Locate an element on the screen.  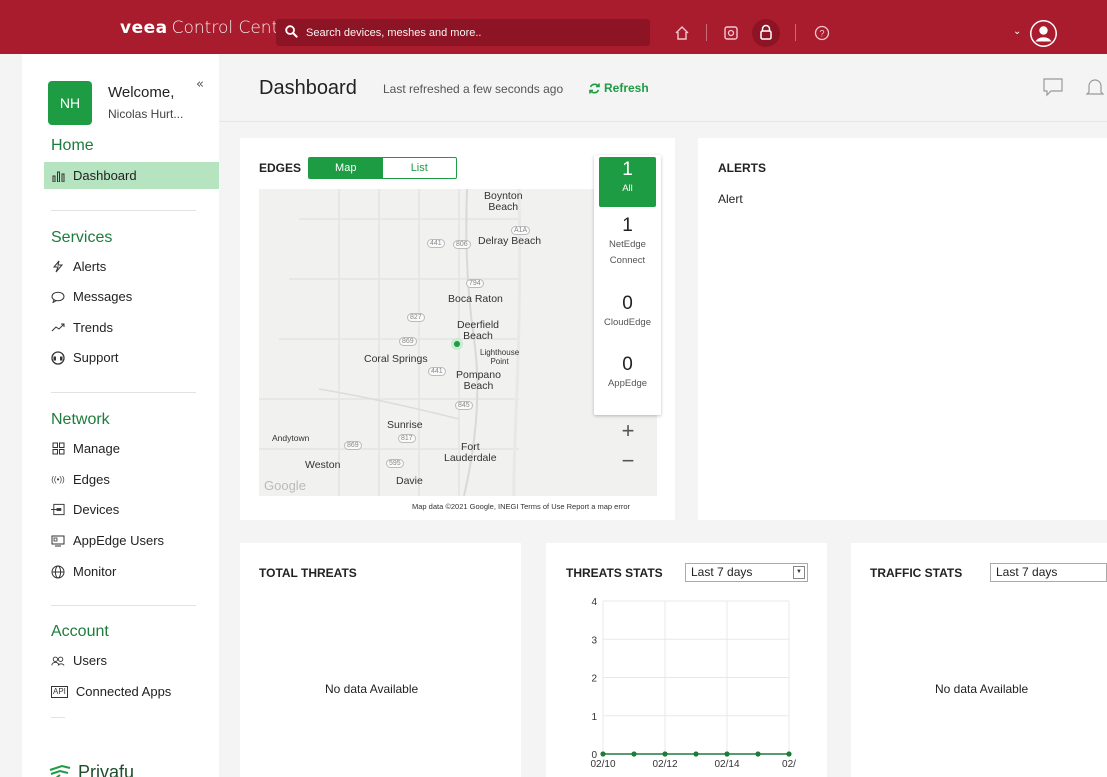
search-icon is located at coordinates (291, 31).